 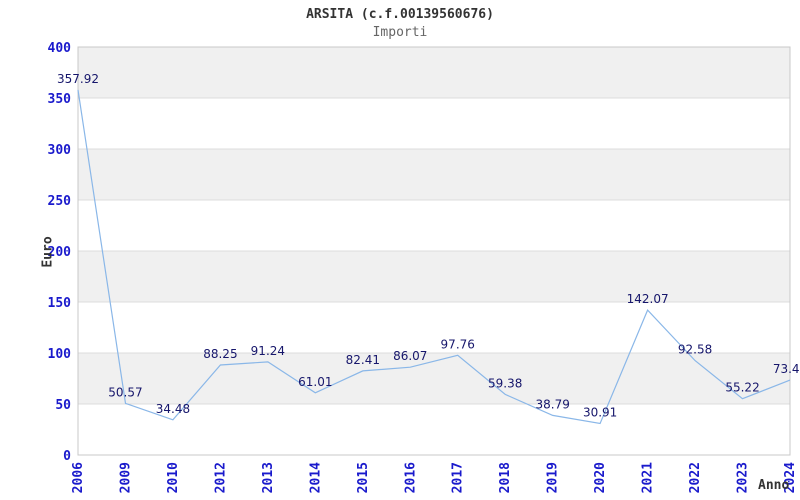 What do you see at coordinates (458, 344) in the screenshot?
I see `data-label: 97.76` at bounding box center [458, 344].